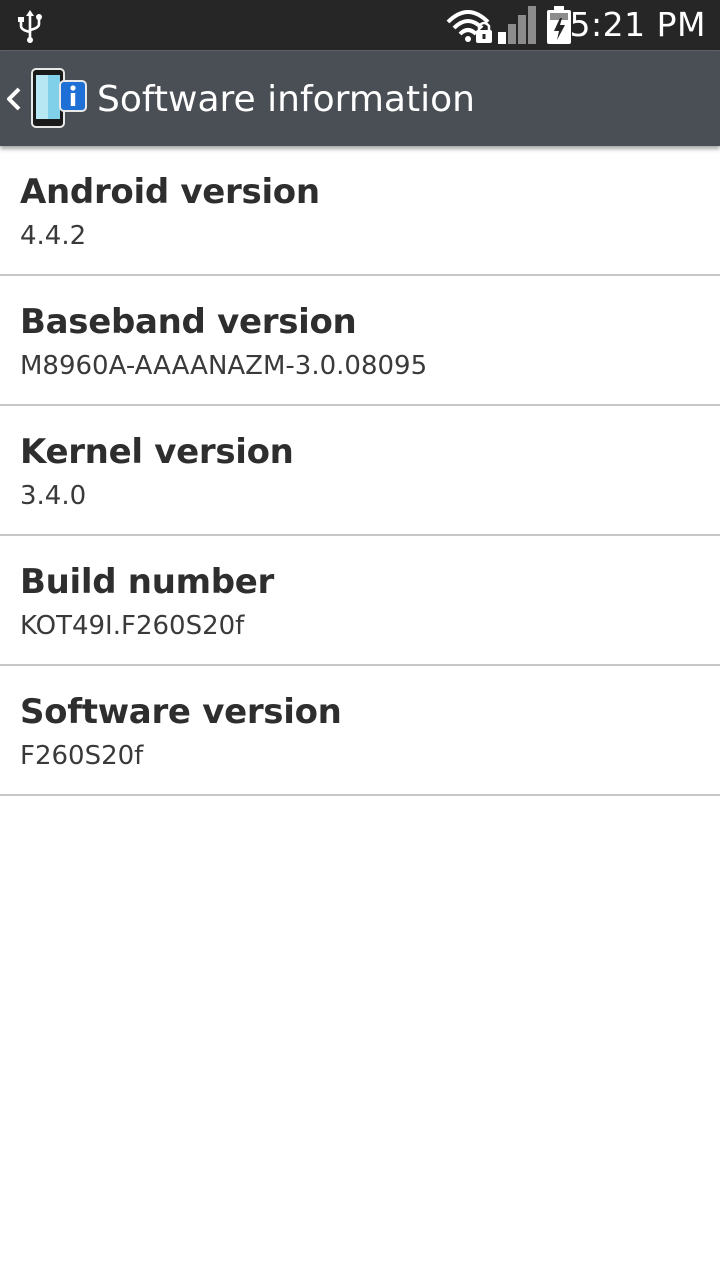 The height and width of the screenshot is (1280, 720). Describe the element at coordinates (559, 25) in the screenshot. I see `battery-charging-icon` at that location.